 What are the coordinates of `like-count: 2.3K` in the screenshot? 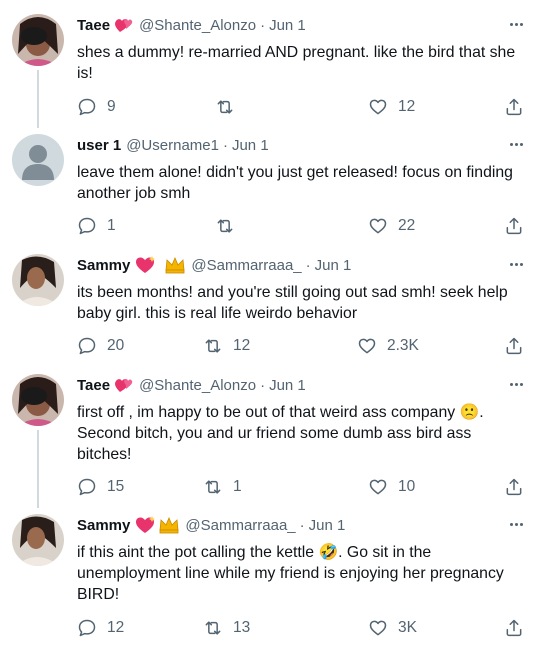 It's located at (403, 345).